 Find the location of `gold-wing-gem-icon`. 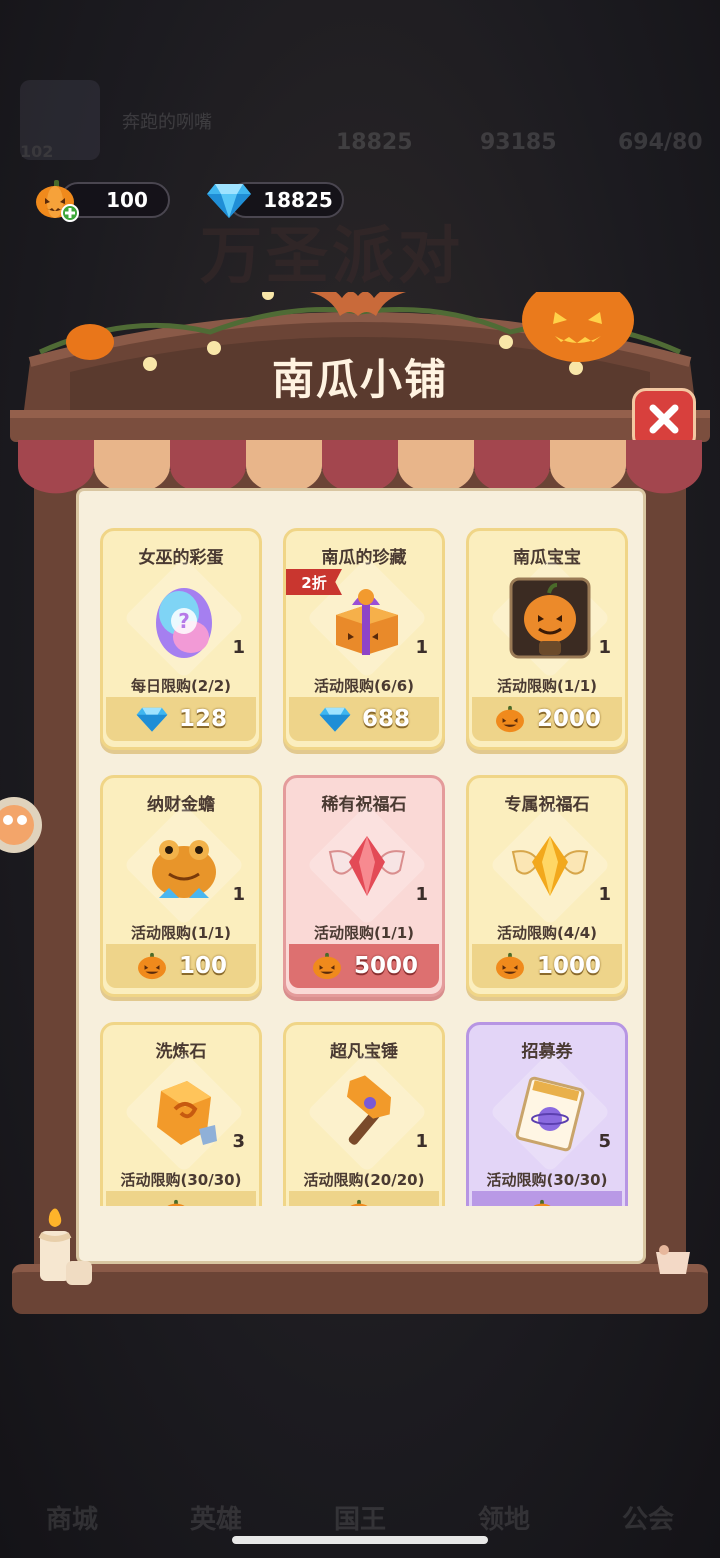

gold-wing-gem-icon is located at coordinates (550, 866).